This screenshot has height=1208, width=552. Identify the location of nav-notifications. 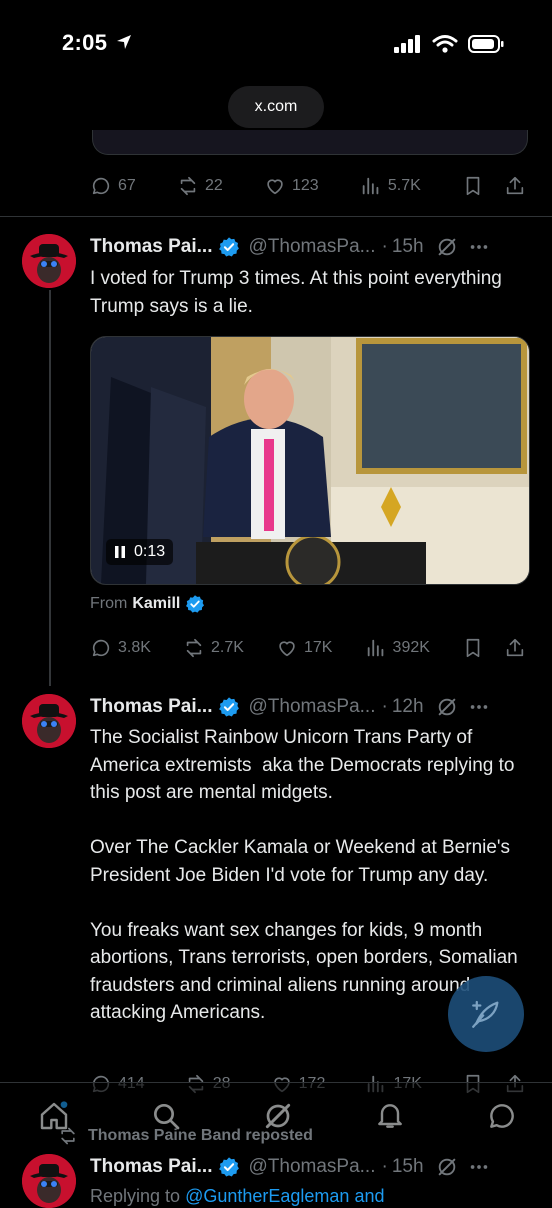
(390, 1116).